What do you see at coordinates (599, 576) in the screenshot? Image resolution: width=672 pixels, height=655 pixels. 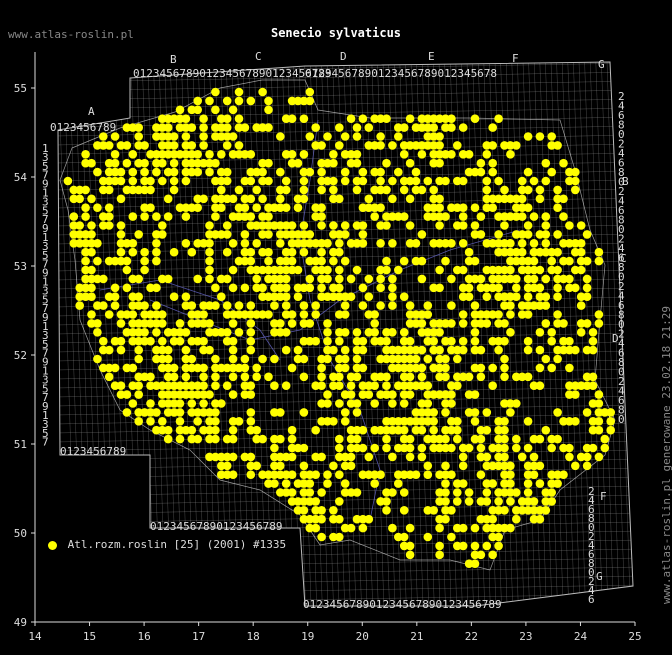 I see `grid-row-letter: G` at bounding box center [599, 576].